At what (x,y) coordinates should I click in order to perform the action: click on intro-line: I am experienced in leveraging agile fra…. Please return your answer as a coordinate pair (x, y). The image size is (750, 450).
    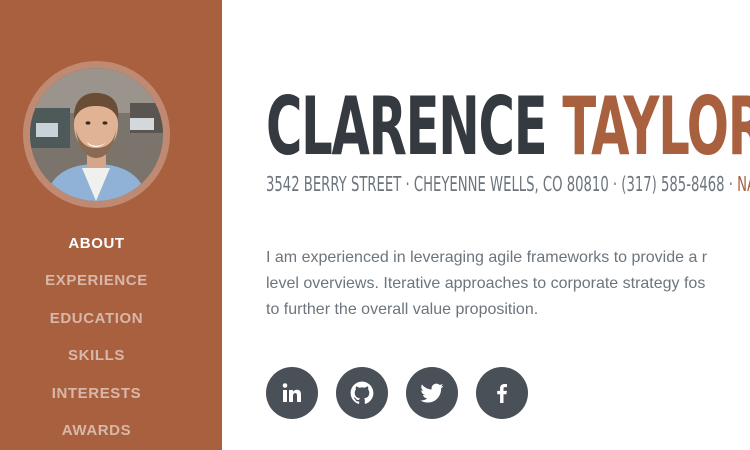
    Looking at the image, I should click on (487, 257).